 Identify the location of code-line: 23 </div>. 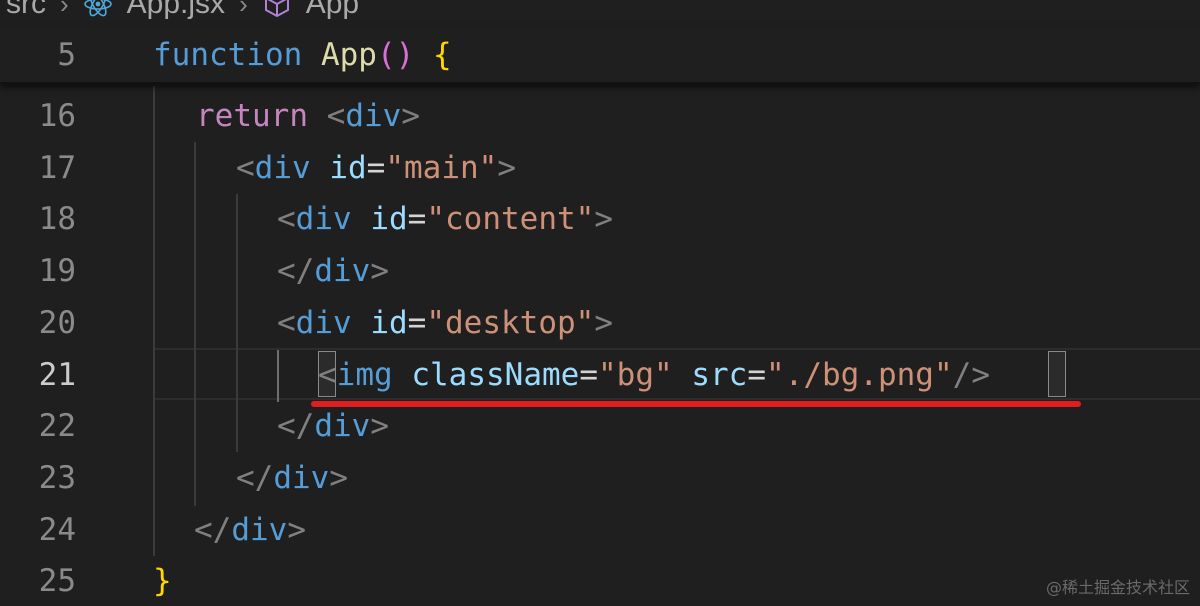
(600, 478).